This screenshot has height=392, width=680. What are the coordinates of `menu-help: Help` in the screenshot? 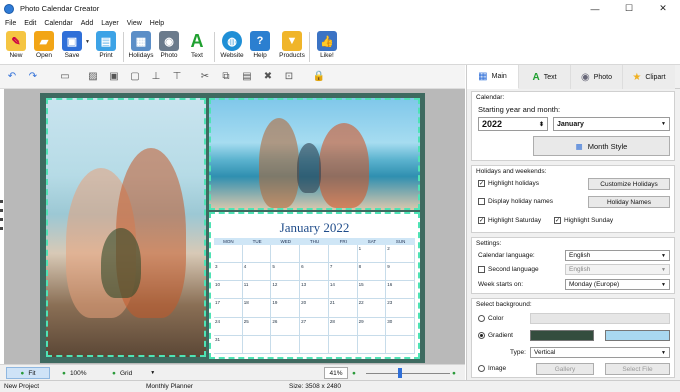 It's located at (157, 23).